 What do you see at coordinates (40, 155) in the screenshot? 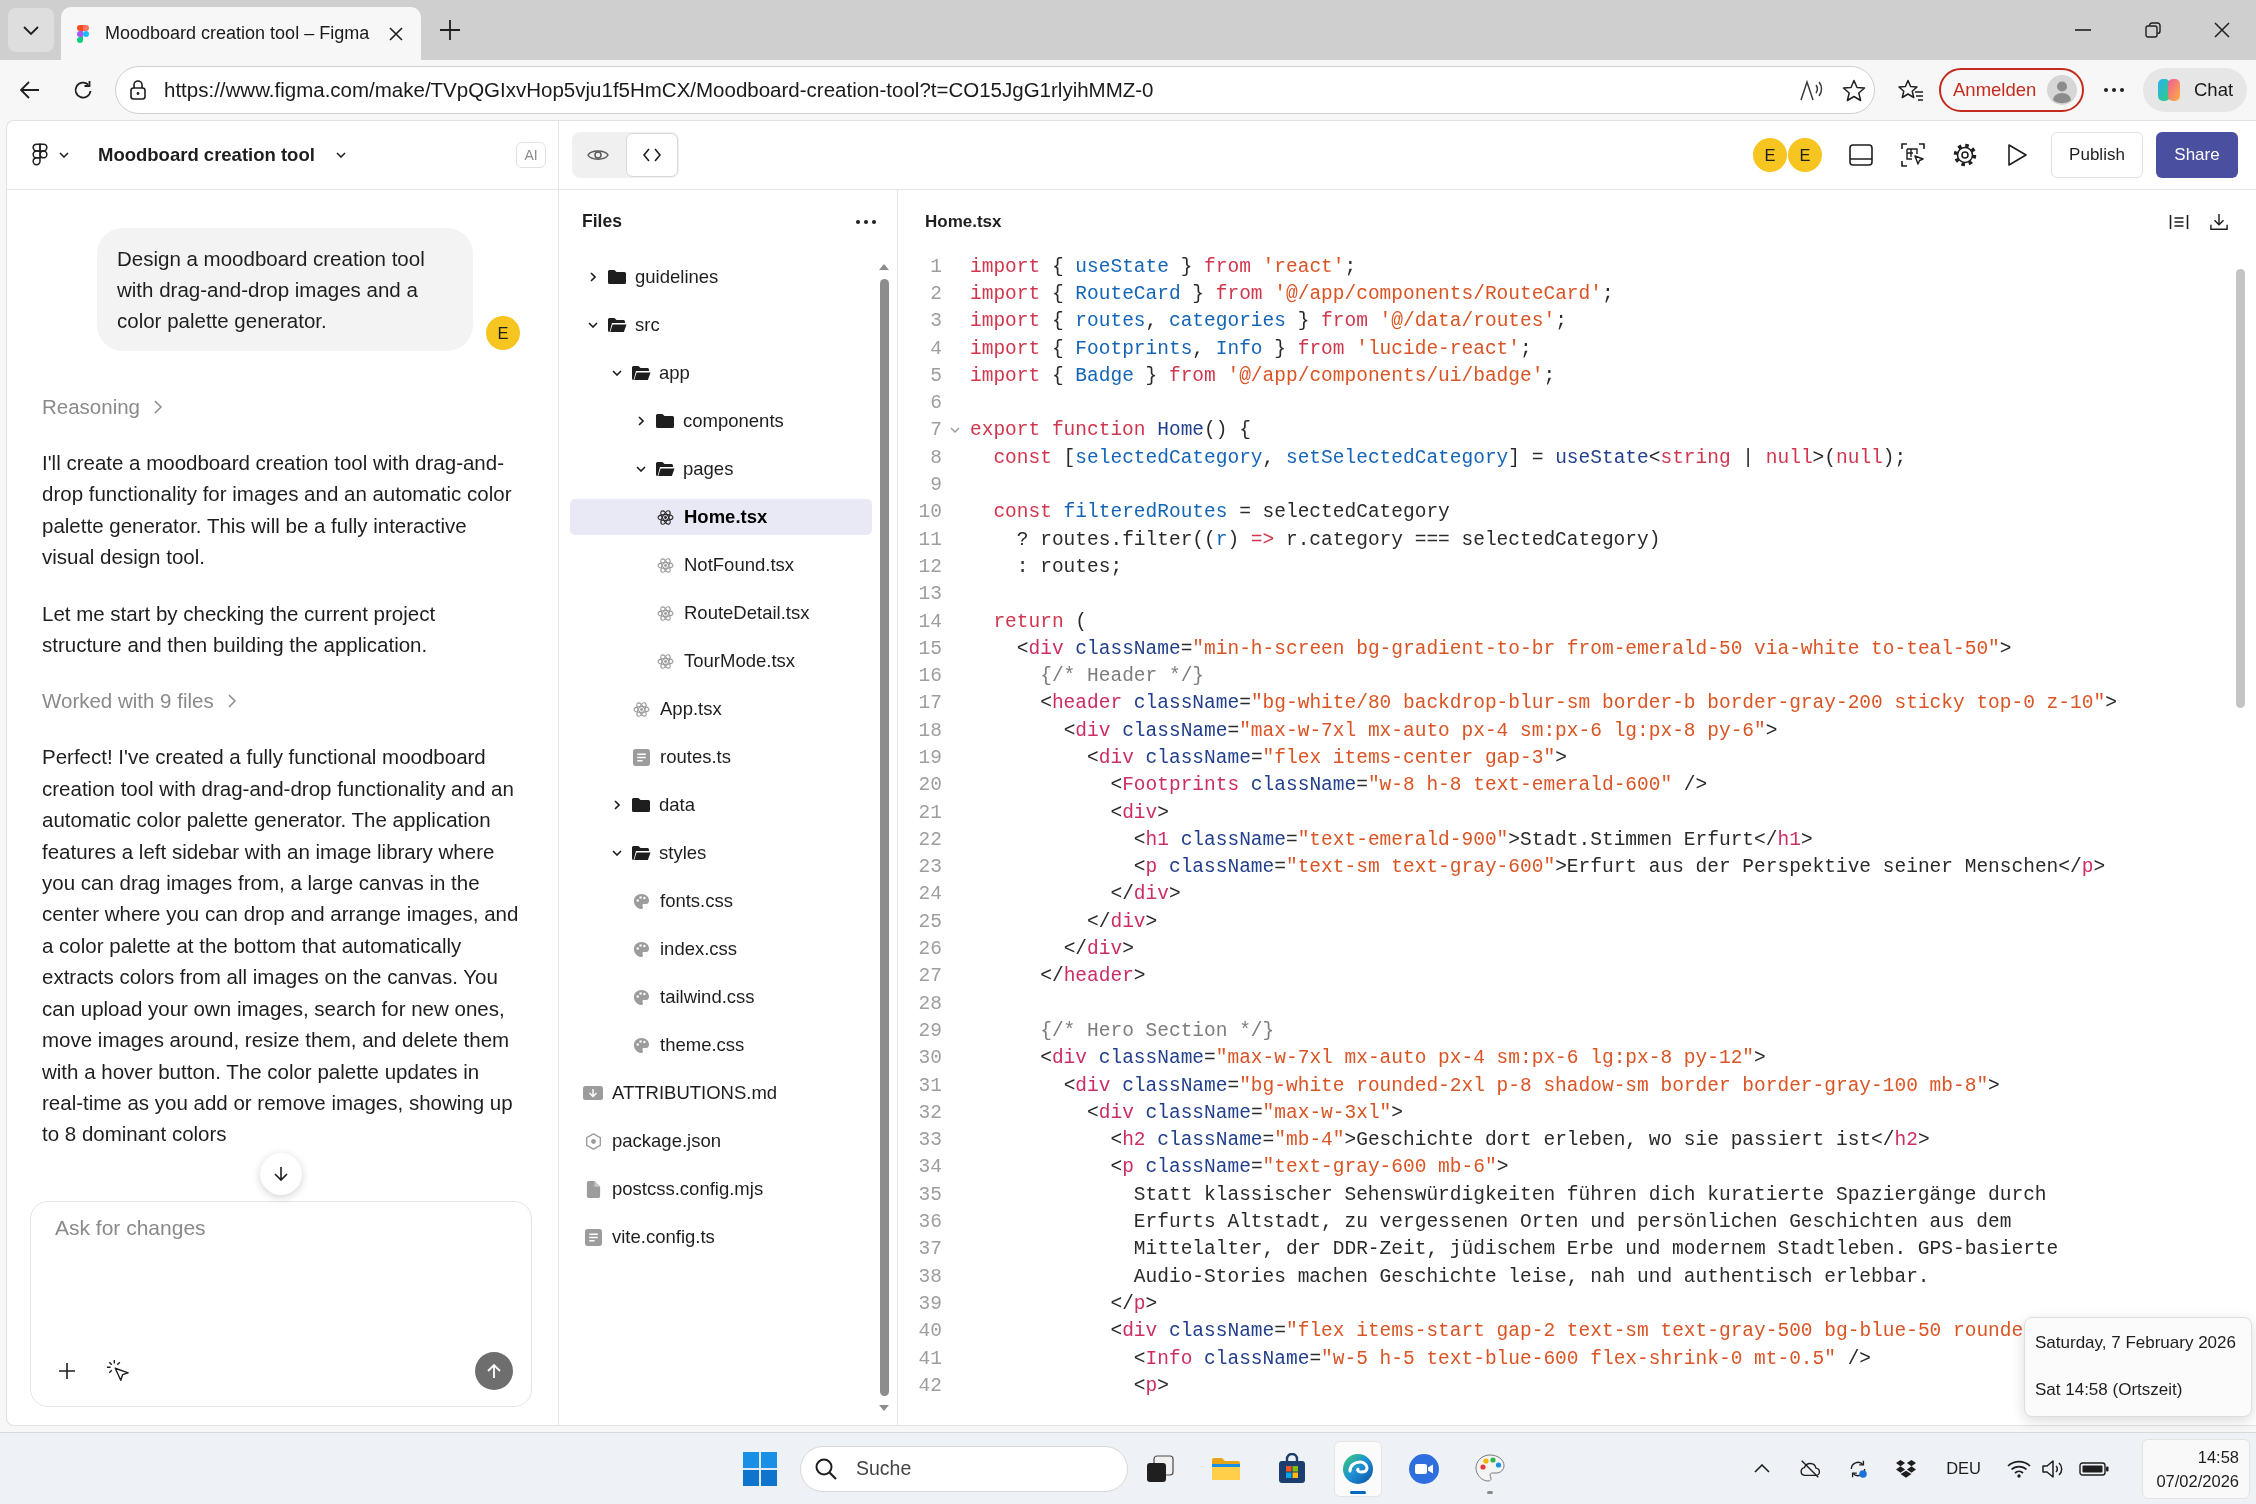
I see `app-logo-icon` at bounding box center [40, 155].